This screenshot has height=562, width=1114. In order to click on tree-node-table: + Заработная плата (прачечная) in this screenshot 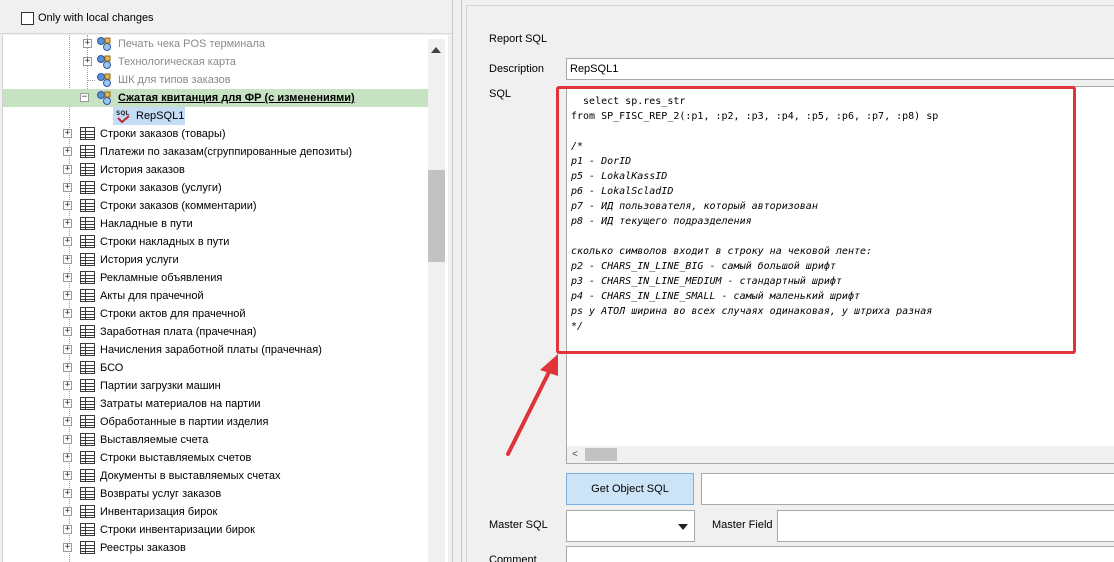, I will do `click(215, 332)`.